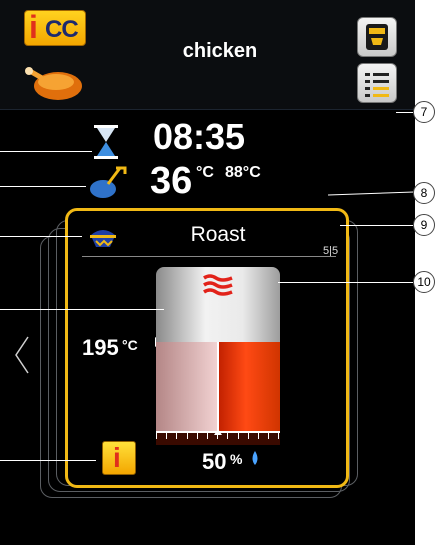  Describe the element at coordinates (207, 109) in the screenshot. I see `top-bar-divider` at that location.